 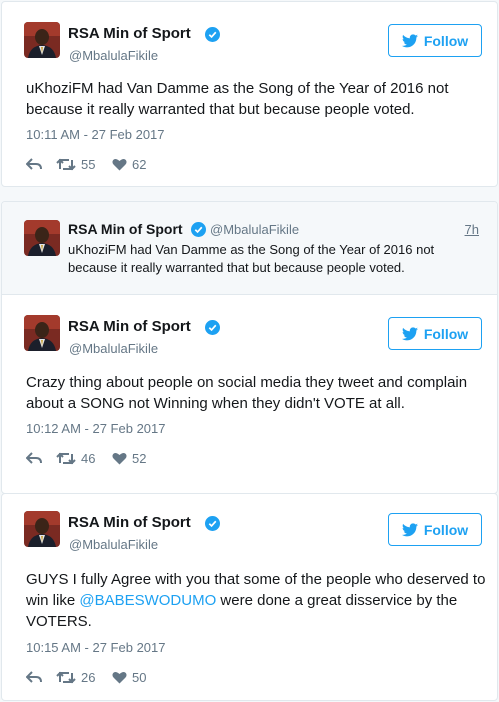 I want to click on quoted-avatar, so click(x=42, y=238).